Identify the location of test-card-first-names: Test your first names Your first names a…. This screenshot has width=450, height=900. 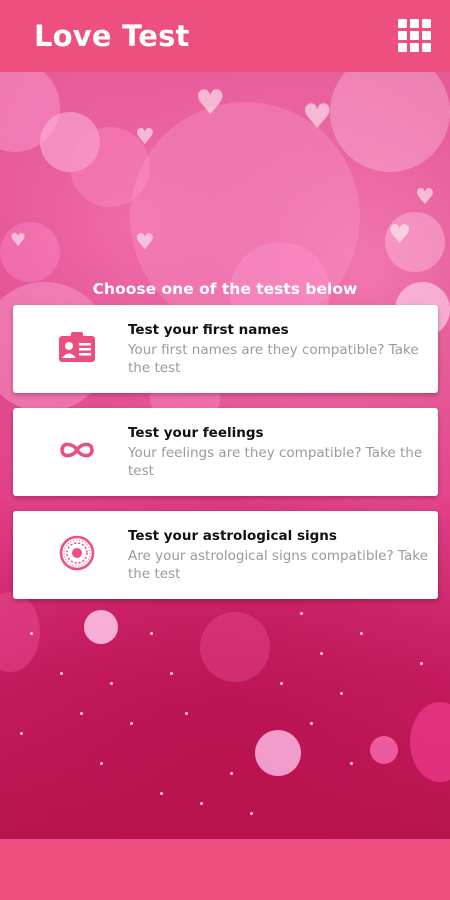
(225, 349).